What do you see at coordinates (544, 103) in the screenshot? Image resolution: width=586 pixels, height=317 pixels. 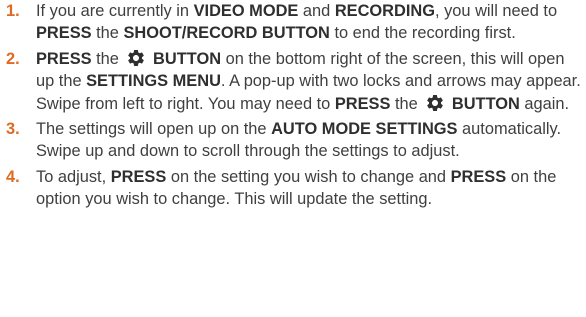 I see `step-text: again.` at bounding box center [544, 103].